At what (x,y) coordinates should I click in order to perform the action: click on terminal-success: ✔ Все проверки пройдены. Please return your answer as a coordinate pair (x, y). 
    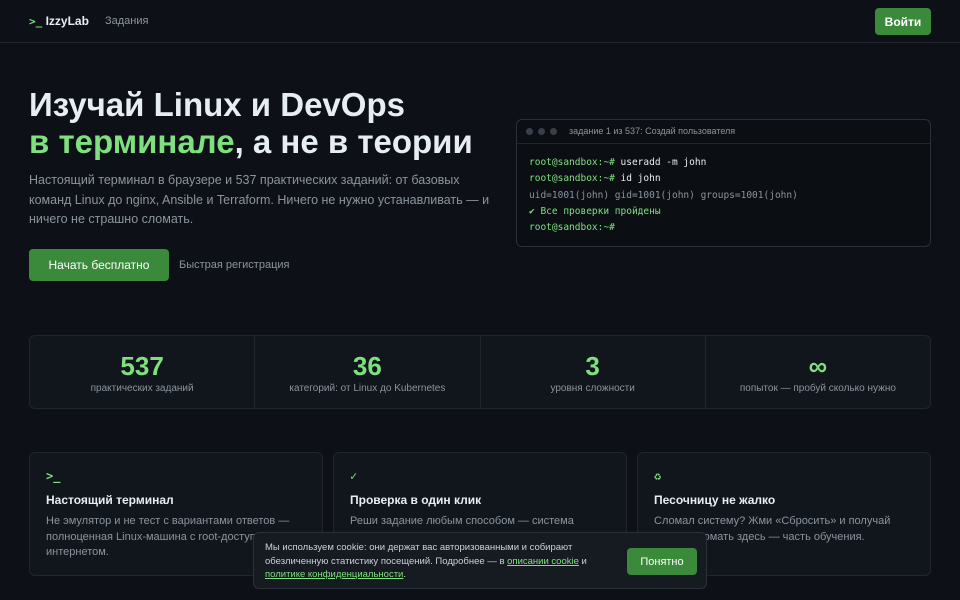
    Looking at the image, I should click on (595, 211).